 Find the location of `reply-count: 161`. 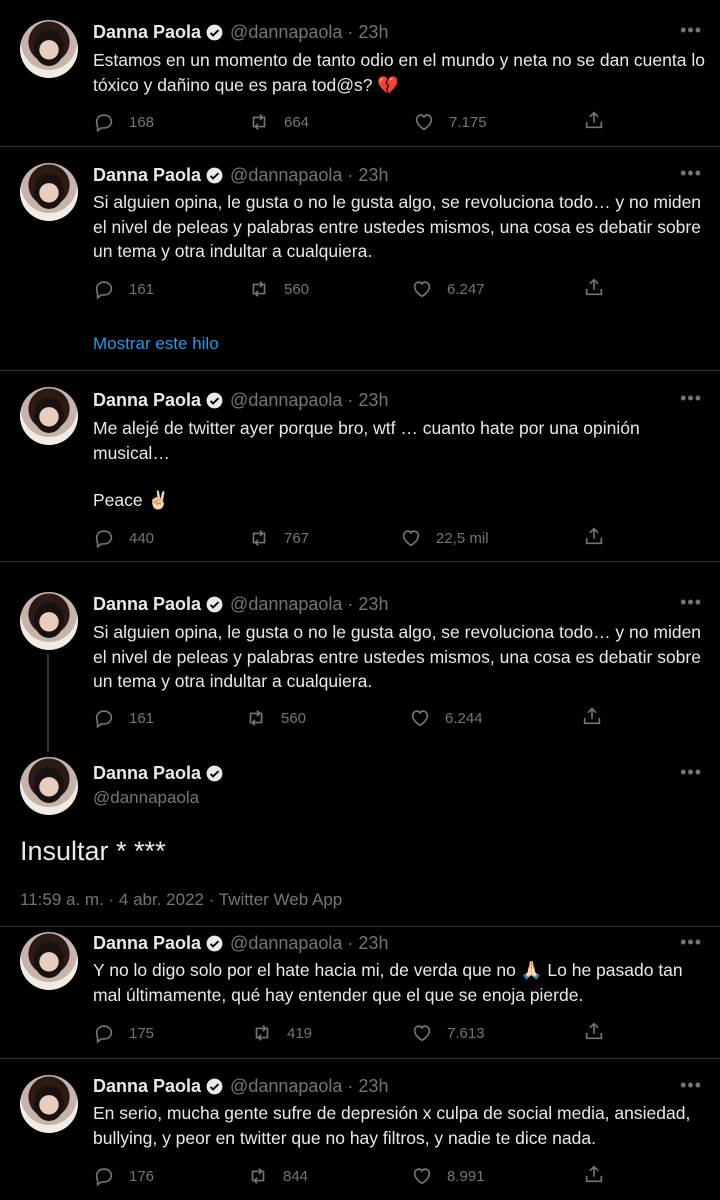

reply-count: 161 is located at coordinates (142, 718).